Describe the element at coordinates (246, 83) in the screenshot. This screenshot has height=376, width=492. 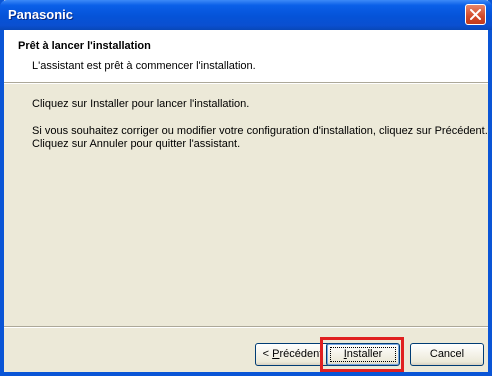
I see `header-divider` at that location.